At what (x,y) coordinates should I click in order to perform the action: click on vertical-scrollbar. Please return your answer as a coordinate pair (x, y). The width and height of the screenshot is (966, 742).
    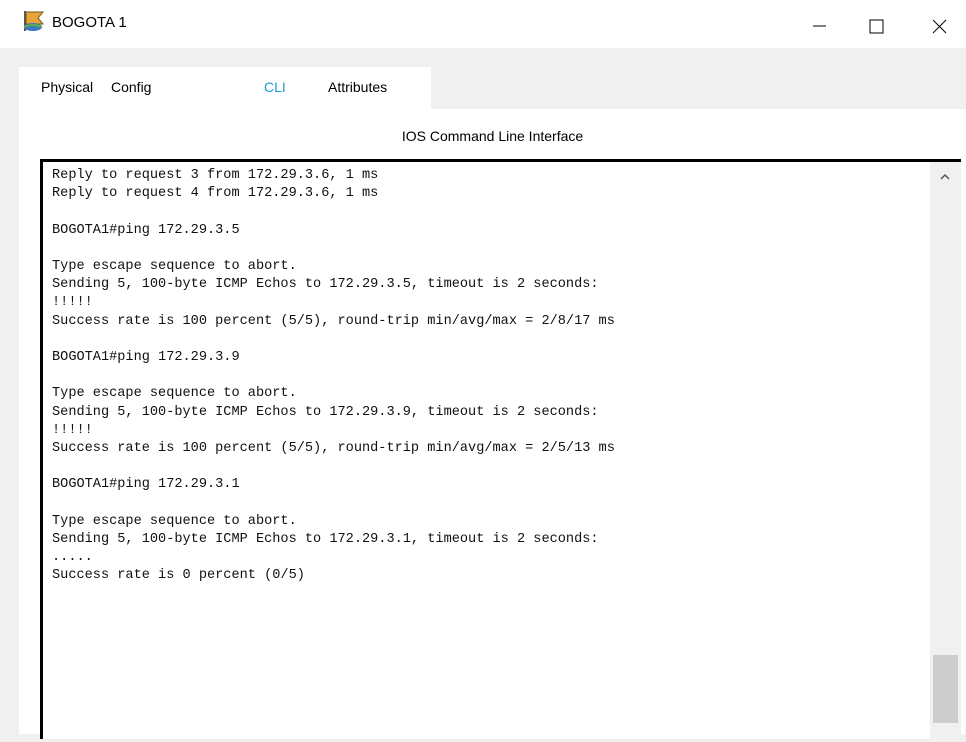
    Looking at the image, I should click on (945, 452).